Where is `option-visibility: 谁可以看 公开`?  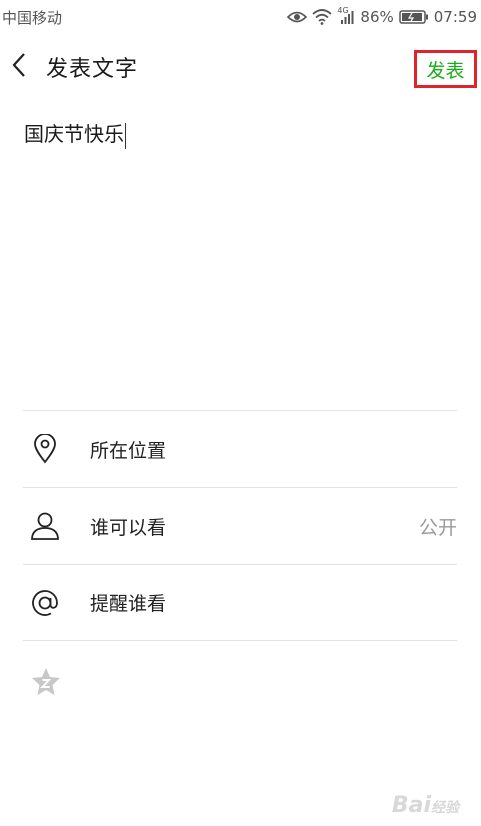
option-visibility: 谁可以看 公开 is located at coordinates (240, 525).